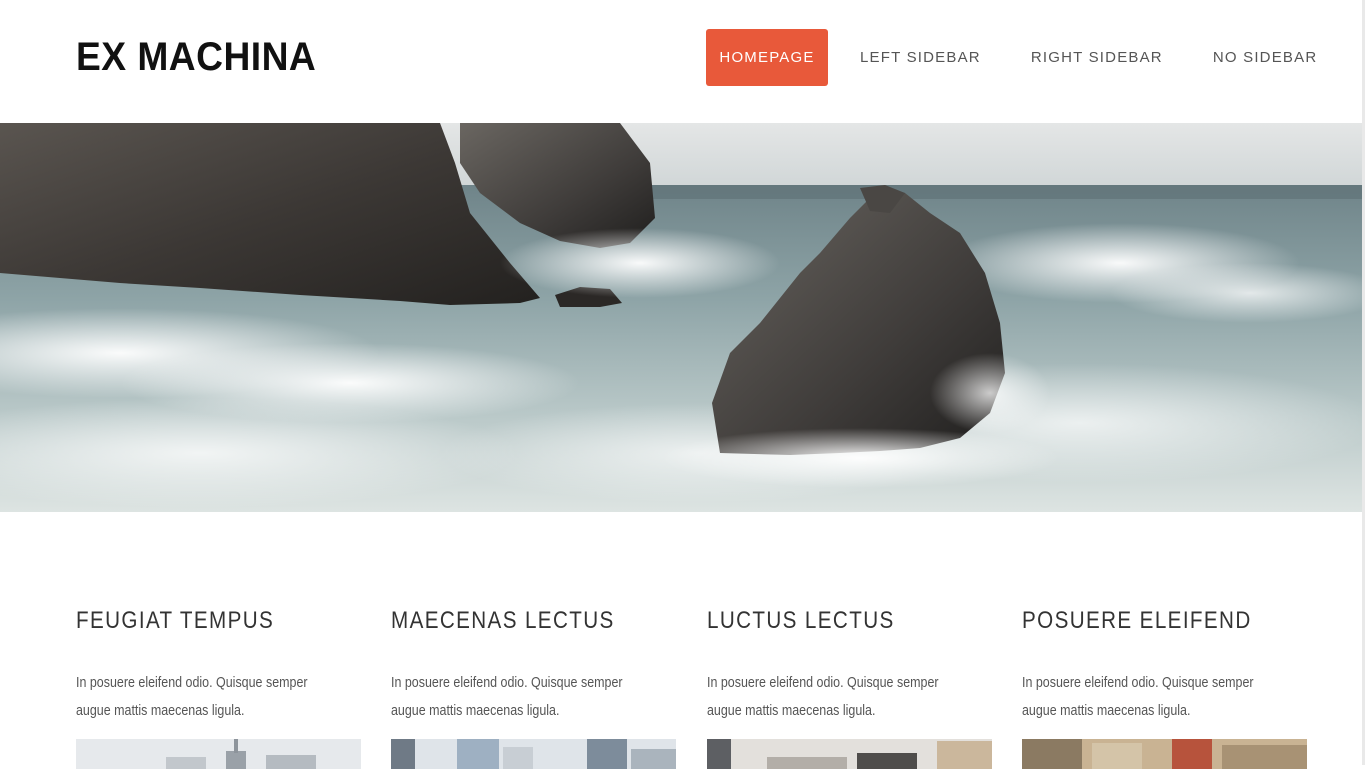 This screenshot has width=1365, height=769. Describe the element at coordinates (503, 621) in the screenshot. I see `feature-title: MAECENAS LECTUS` at that location.